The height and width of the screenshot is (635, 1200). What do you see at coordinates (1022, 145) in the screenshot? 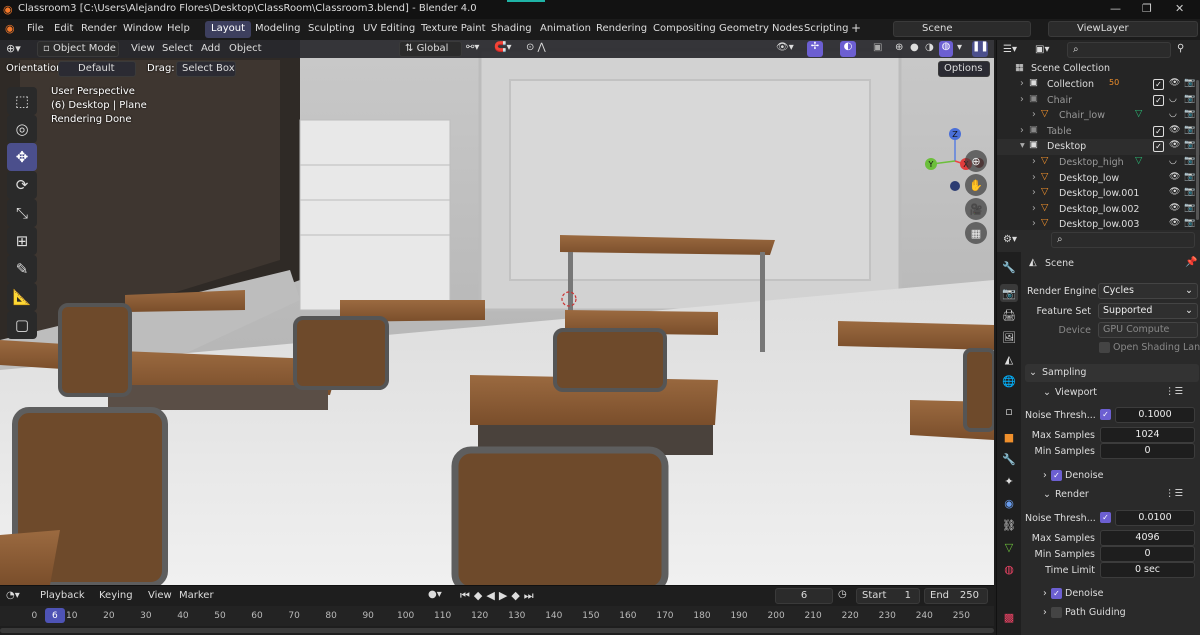
I see `chevron-down-icon: ▾` at bounding box center [1022, 145].